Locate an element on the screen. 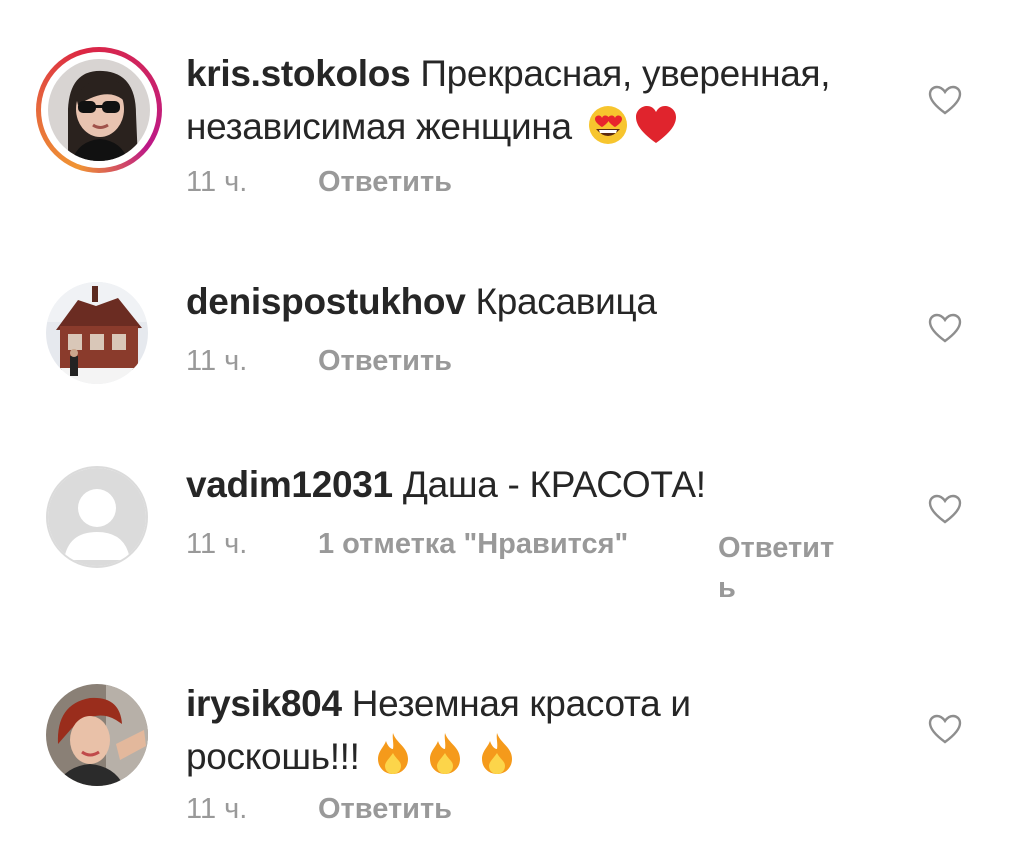 The image size is (1024, 864). comment-text: irysik804 Неземная красота и роскошь!!! is located at coordinates (506, 733).